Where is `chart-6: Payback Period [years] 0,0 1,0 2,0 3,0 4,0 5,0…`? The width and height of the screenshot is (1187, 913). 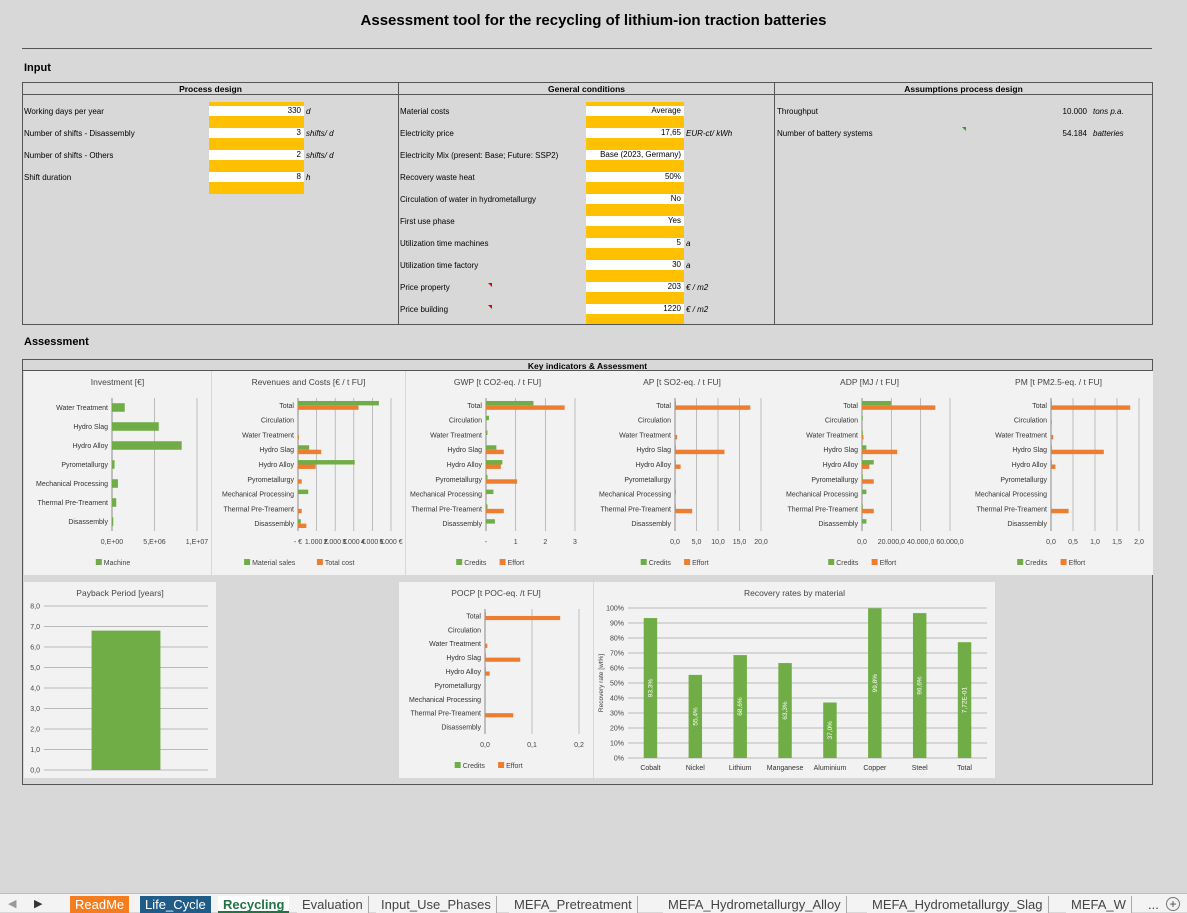 chart-6: Payback Period [years] 0,0 1,0 2,0 3,0 4,0 5,0… is located at coordinates (120, 680).